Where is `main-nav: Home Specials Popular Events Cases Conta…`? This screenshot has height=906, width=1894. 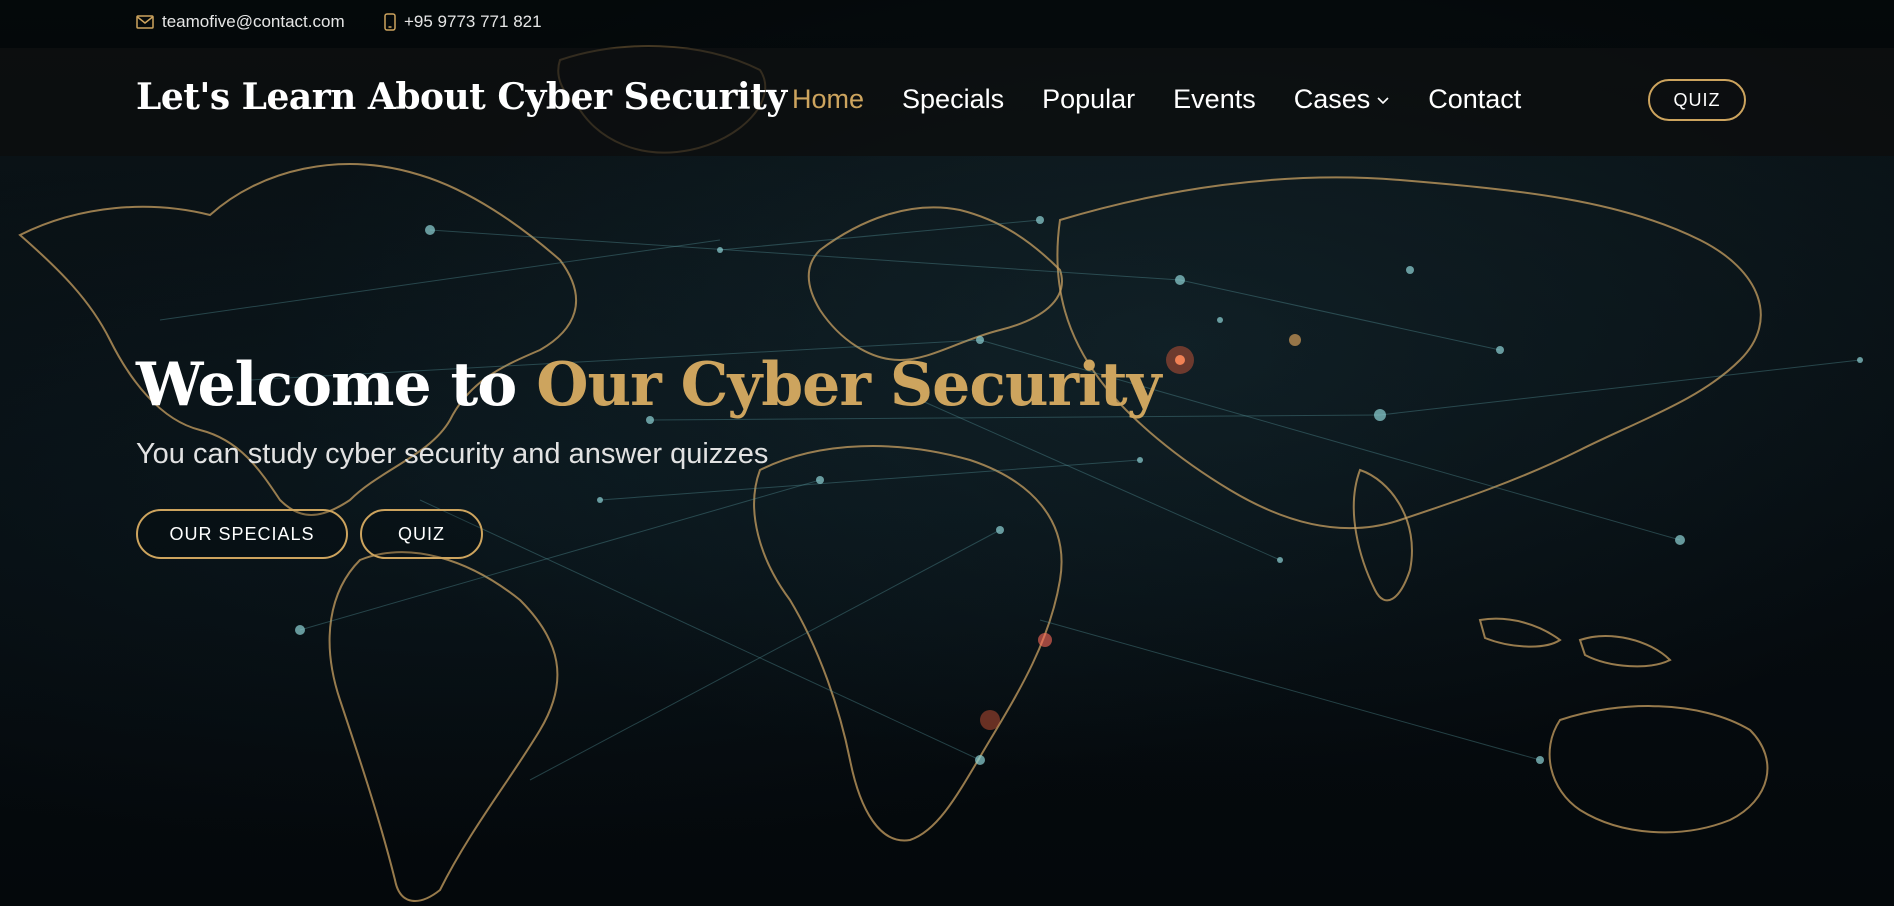
main-nav: Home Specials Popular Events Cases Conta… is located at coordinates (1156, 99).